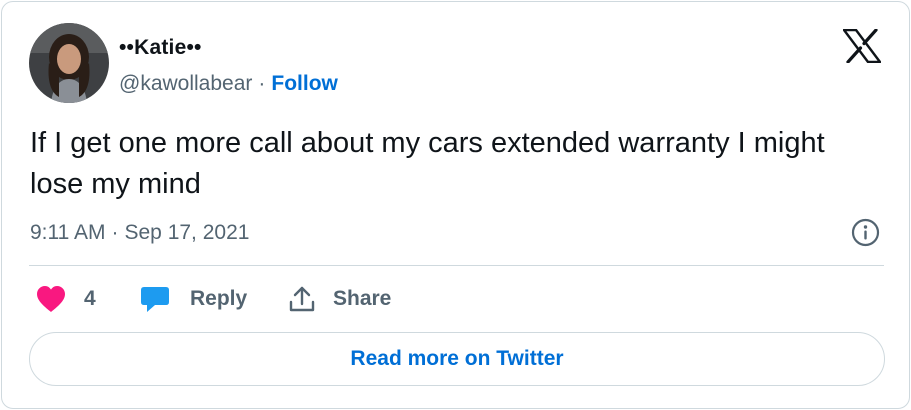  I want to click on author-block: ••Katie•• @kawollabear · Follow, so click(228, 66).